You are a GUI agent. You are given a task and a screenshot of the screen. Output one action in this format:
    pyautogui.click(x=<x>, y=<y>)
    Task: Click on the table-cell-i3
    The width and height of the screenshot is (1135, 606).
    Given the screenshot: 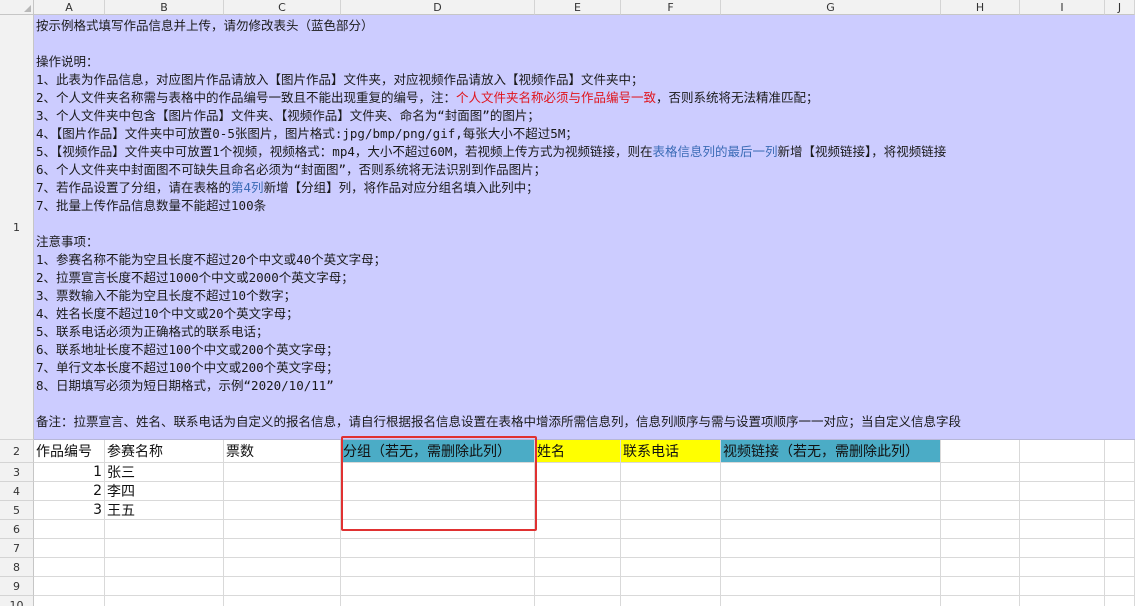 What is the action you would take?
    pyautogui.click(x=1062, y=472)
    